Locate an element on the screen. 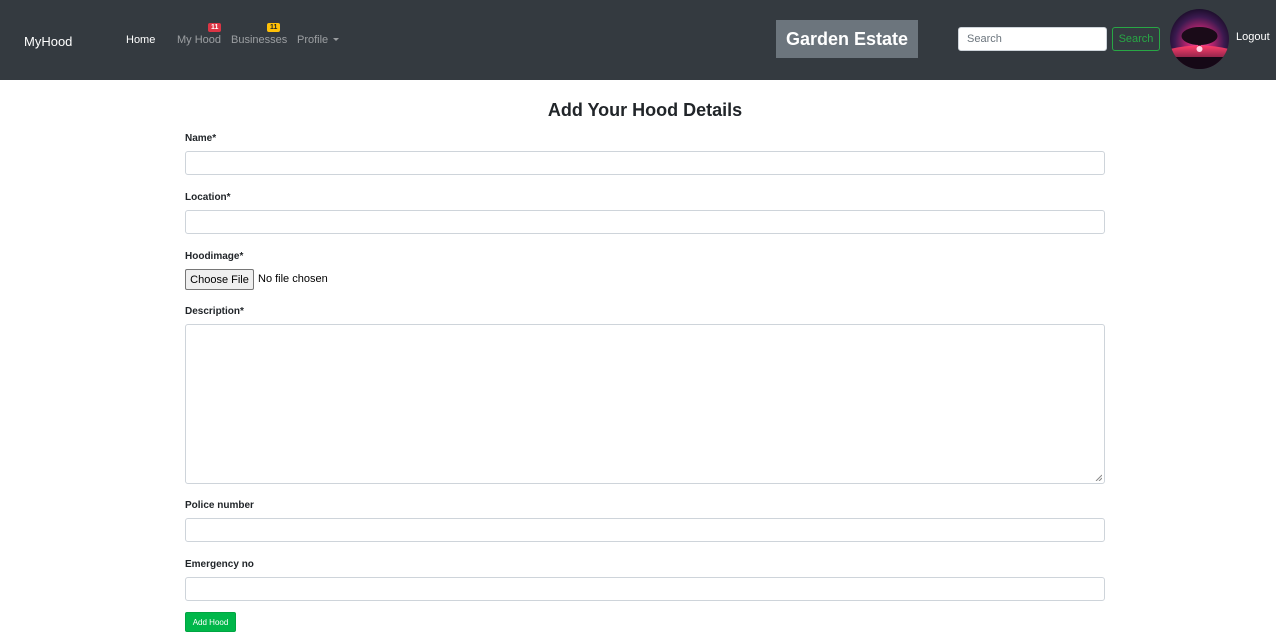 Image resolution: width=1276 pixels, height=635 pixels. brand-link: MyHood is located at coordinates (48, 42).